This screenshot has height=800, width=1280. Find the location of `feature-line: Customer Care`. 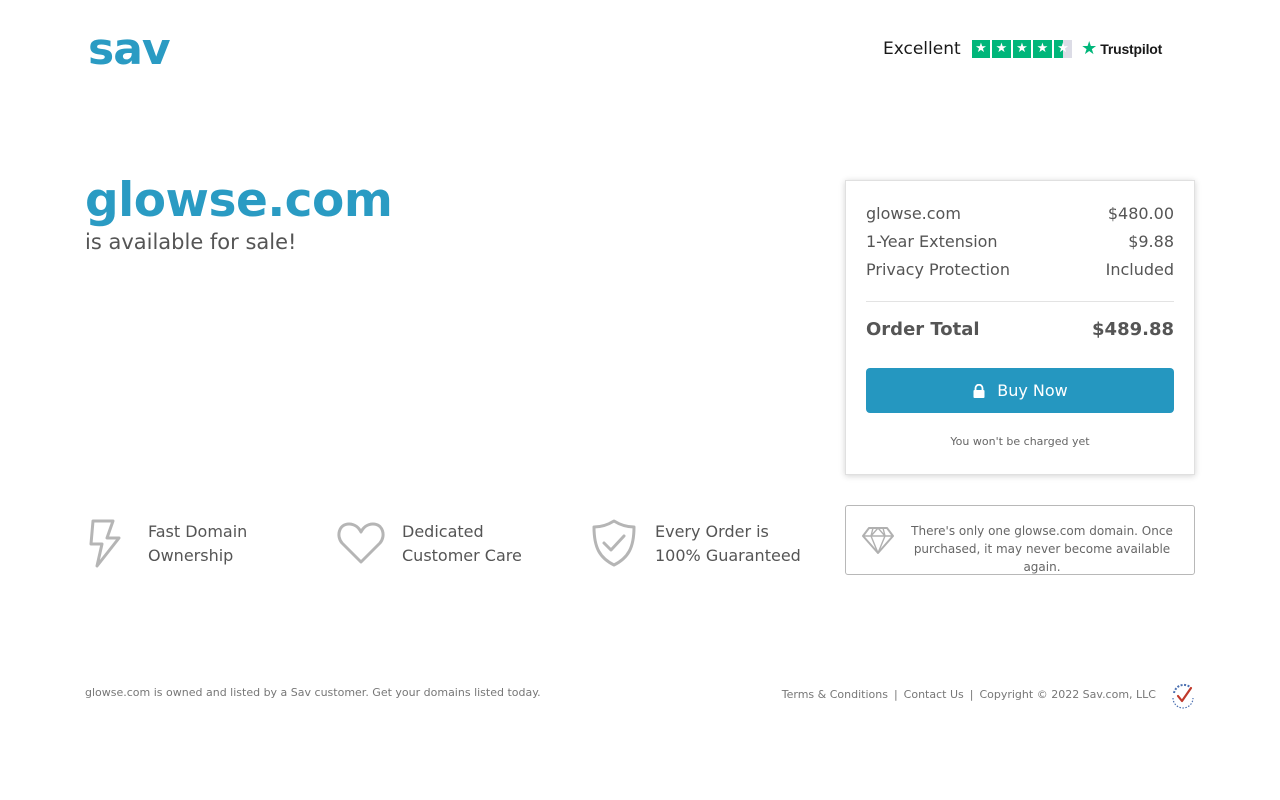

feature-line: Customer Care is located at coordinates (462, 555).